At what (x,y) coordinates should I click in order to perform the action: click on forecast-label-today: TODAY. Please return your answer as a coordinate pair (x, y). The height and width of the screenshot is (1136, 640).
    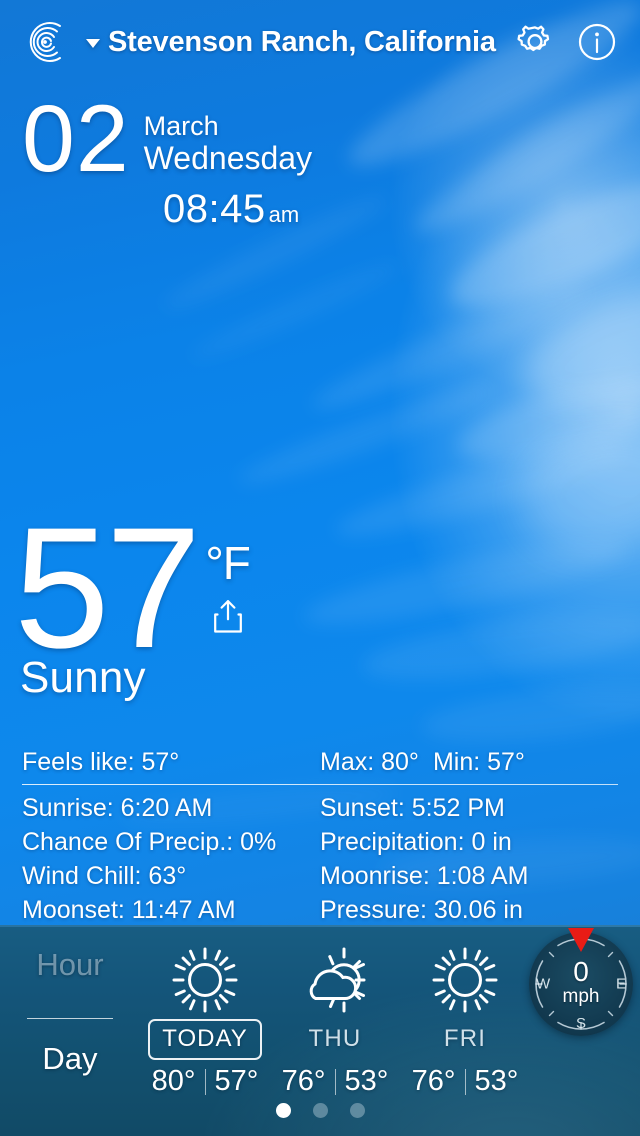
    Looking at the image, I should click on (205, 1039).